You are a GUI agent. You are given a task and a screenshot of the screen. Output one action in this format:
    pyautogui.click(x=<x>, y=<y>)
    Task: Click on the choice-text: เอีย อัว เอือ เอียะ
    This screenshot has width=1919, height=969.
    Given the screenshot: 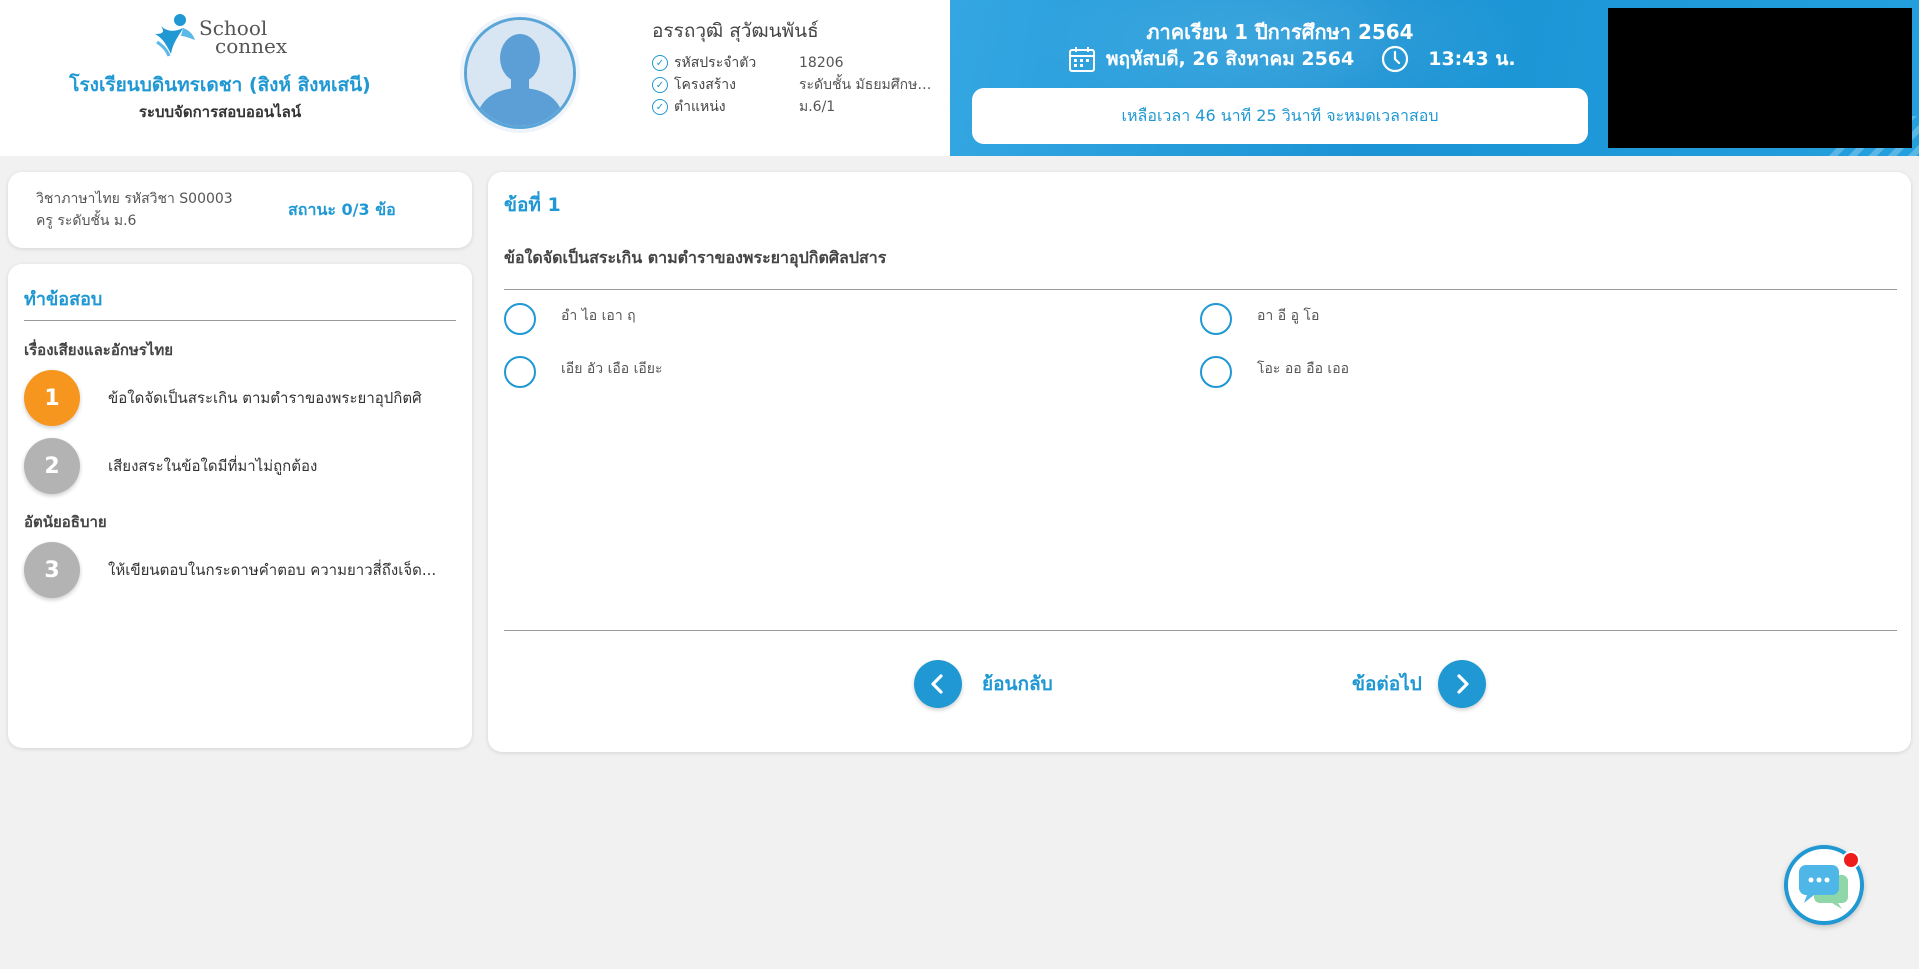 What is the action you would take?
    pyautogui.click(x=612, y=369)
    